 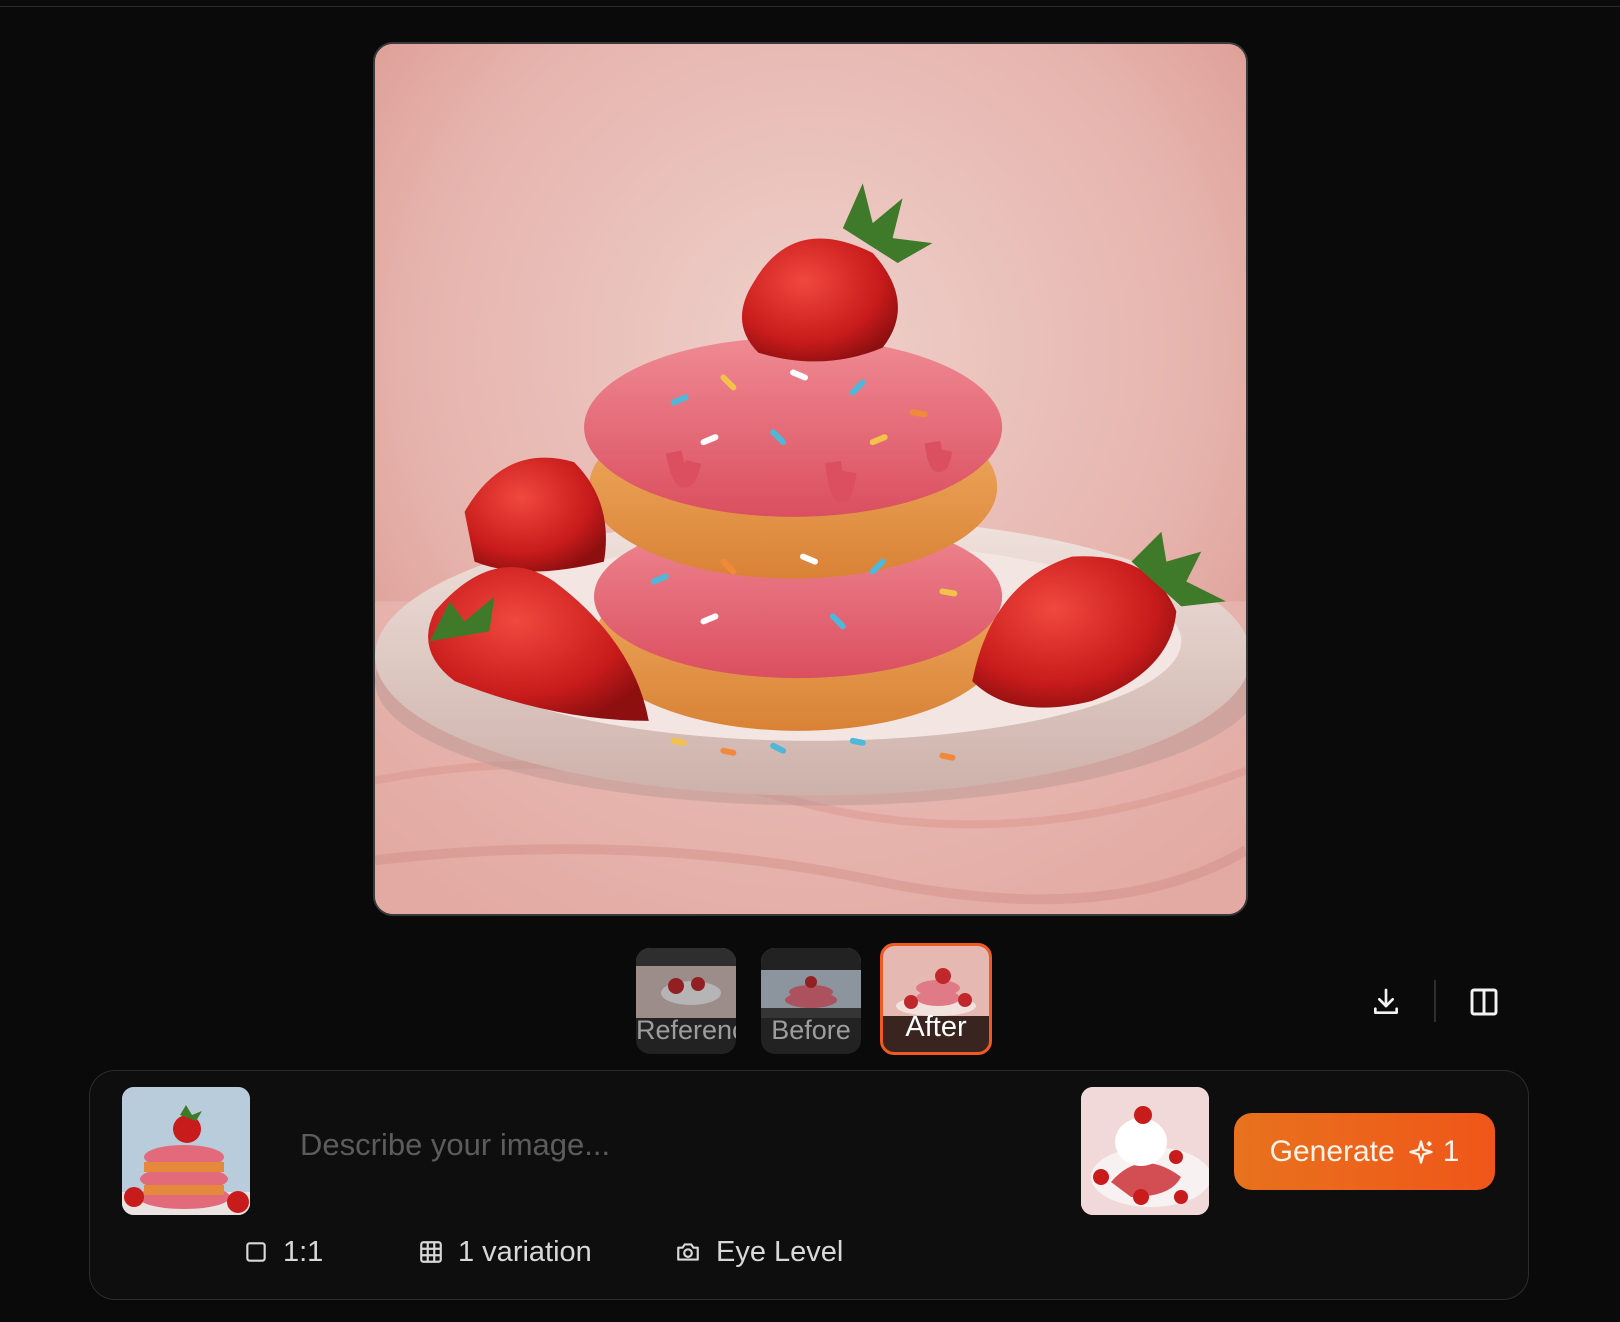 What do you see at coordinates (686, 983) in the screenshot?
I see `reference-thumbnail-image` at bounding box center [686, 983].